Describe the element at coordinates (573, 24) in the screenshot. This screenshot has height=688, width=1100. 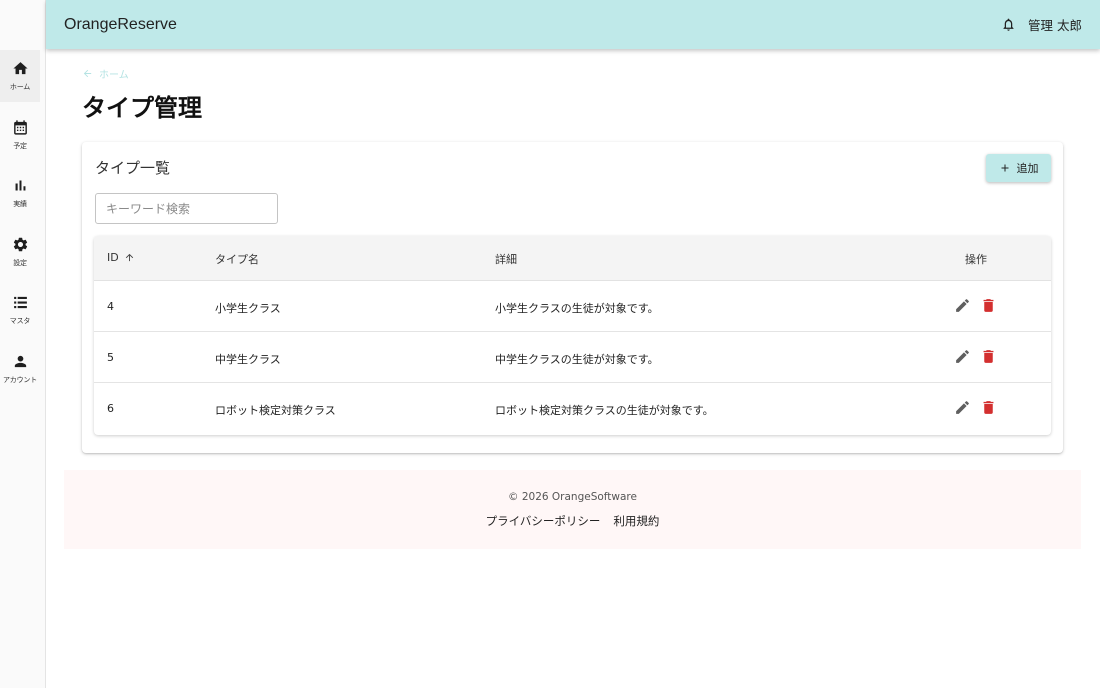
I see `app-bar: OrangeReserve 管理 太郎` at that location.